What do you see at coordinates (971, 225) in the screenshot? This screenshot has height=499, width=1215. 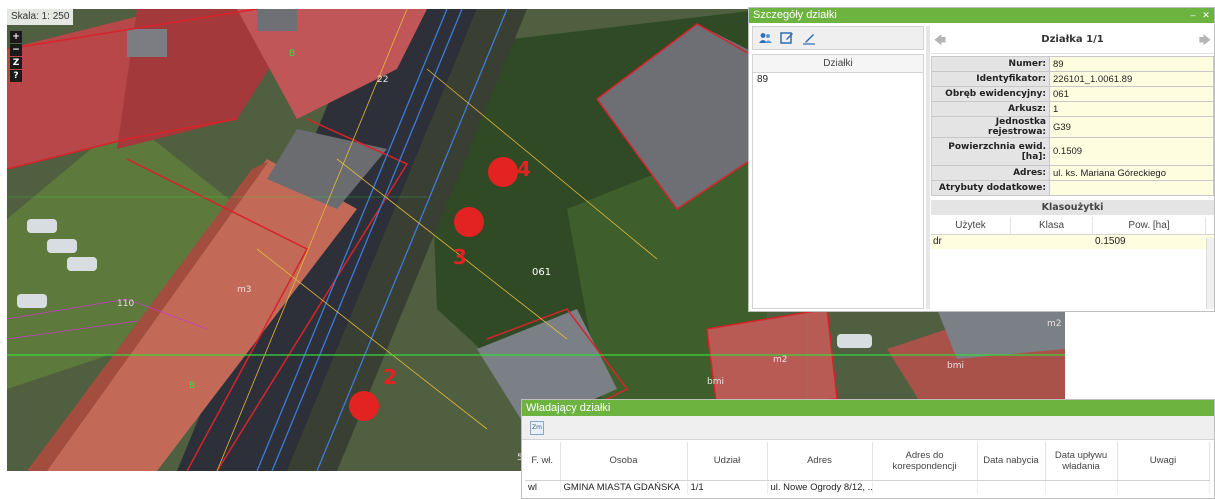 I see `column-header: Użytek` at bounding box center [971, 225].